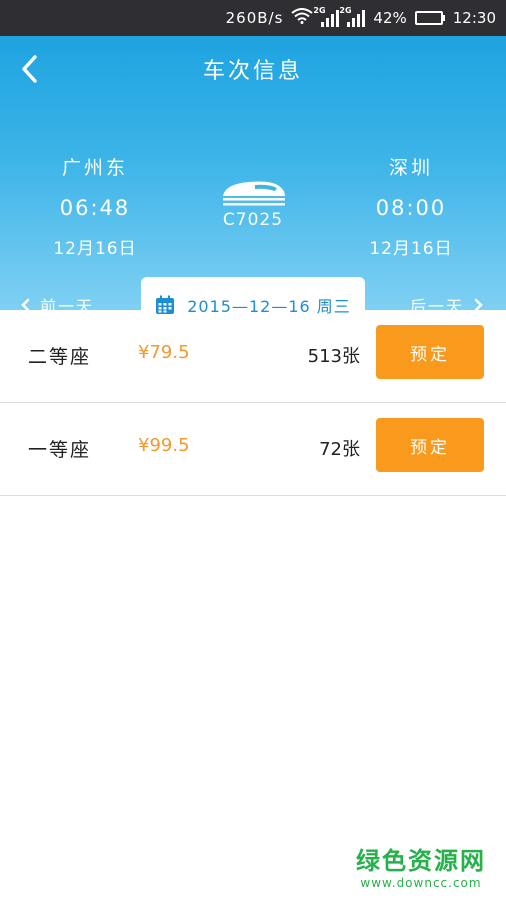 The width and height of the screenshot is (506, 900). Describe the element at coordinates (339, 449) in the screenshot. I see `tickets-remaining: 72张` at that location.